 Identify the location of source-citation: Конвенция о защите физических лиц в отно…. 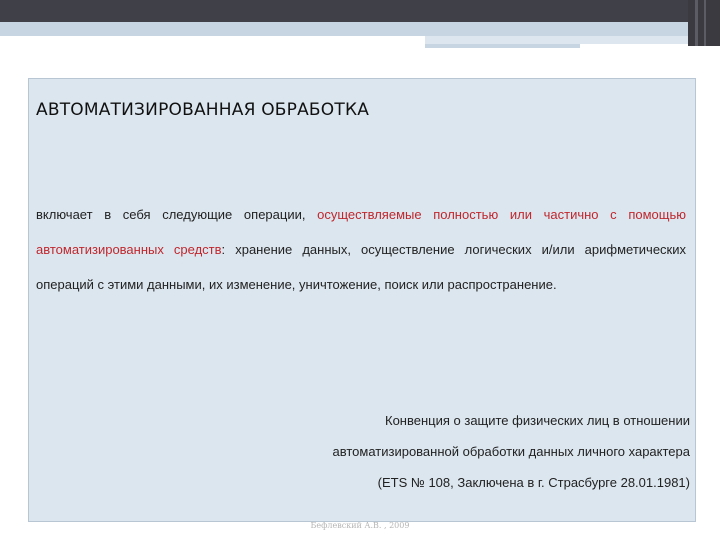
(480, 451).